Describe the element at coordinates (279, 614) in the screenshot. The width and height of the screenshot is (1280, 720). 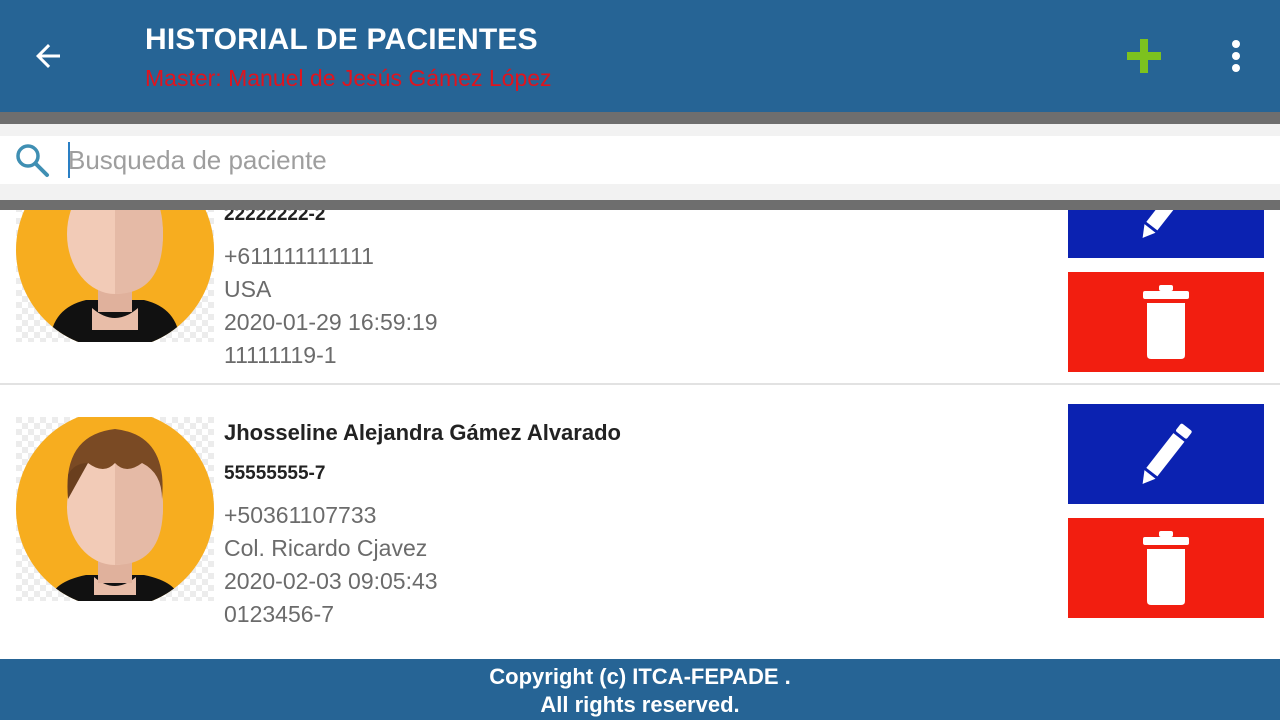
I see `patient-code: 0123456-7` at that location.